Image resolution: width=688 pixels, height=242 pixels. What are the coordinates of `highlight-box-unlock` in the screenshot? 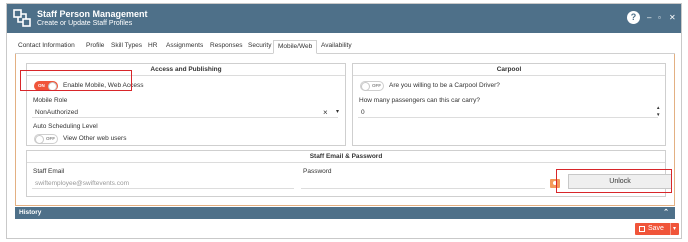 It's located at (614, 181).